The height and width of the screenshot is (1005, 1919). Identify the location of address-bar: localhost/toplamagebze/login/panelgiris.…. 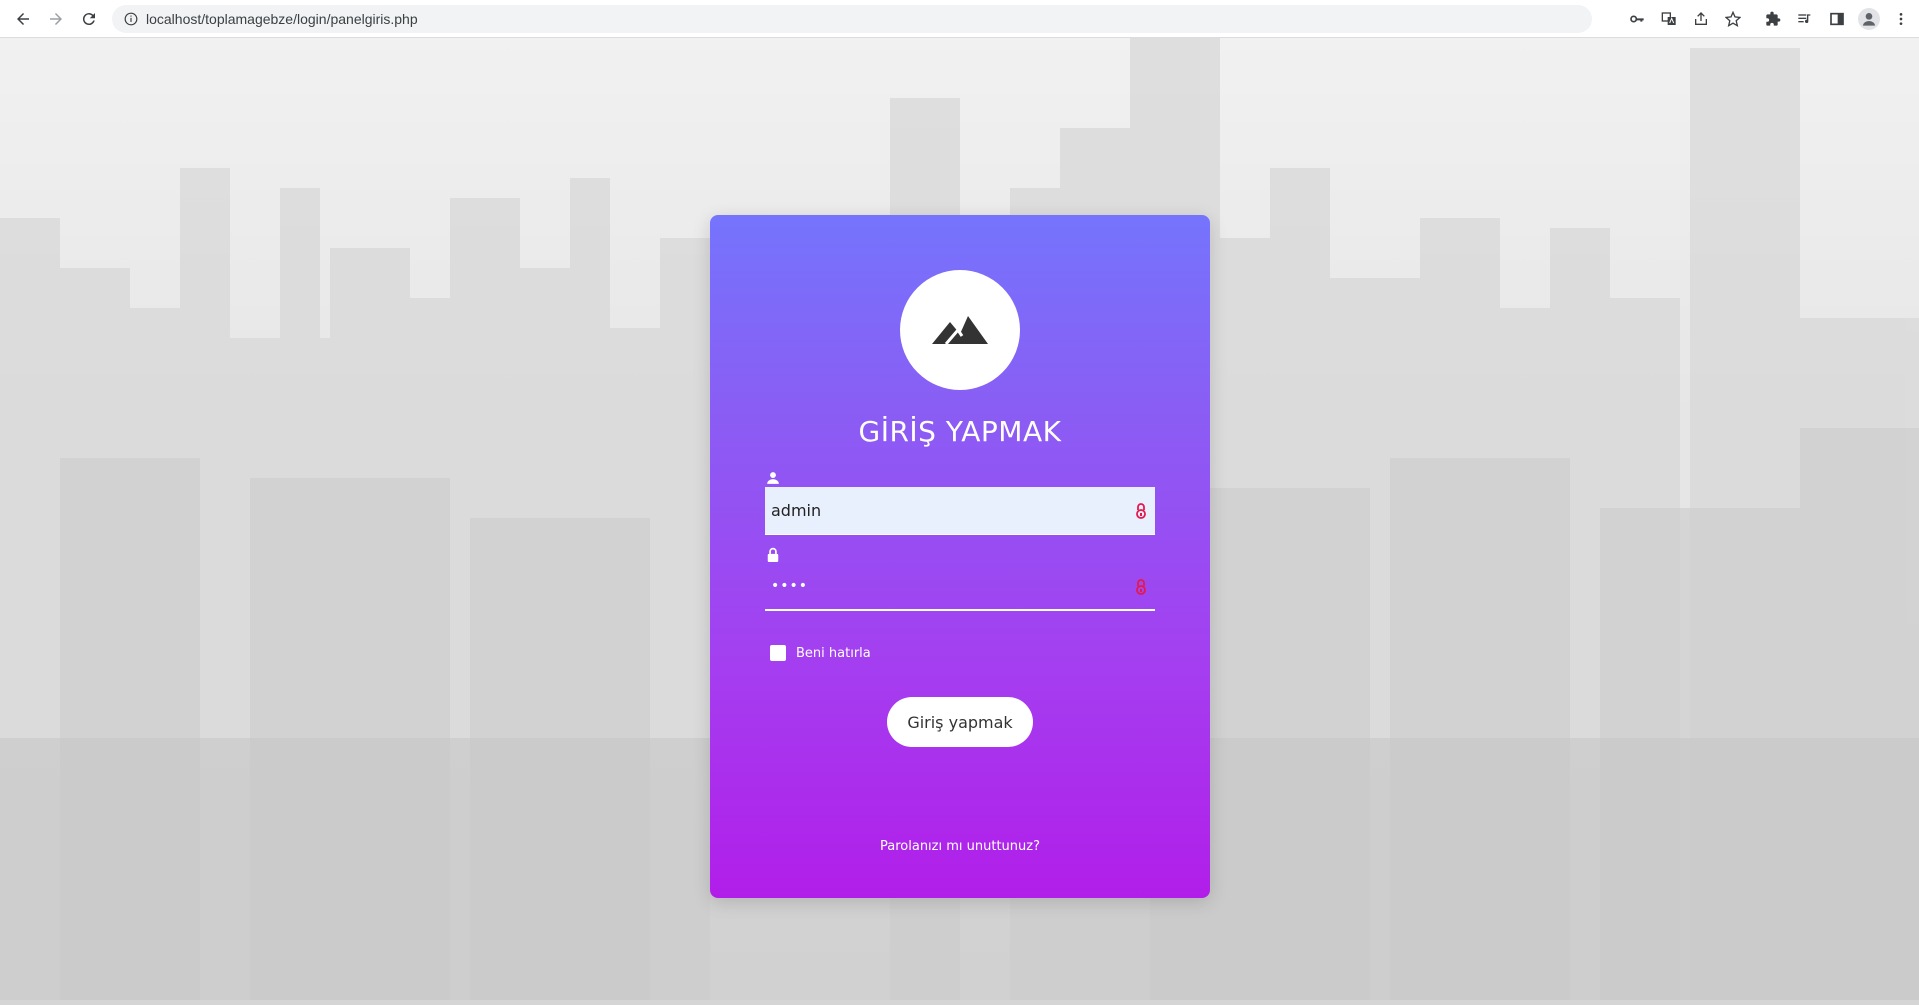
(852, 19).